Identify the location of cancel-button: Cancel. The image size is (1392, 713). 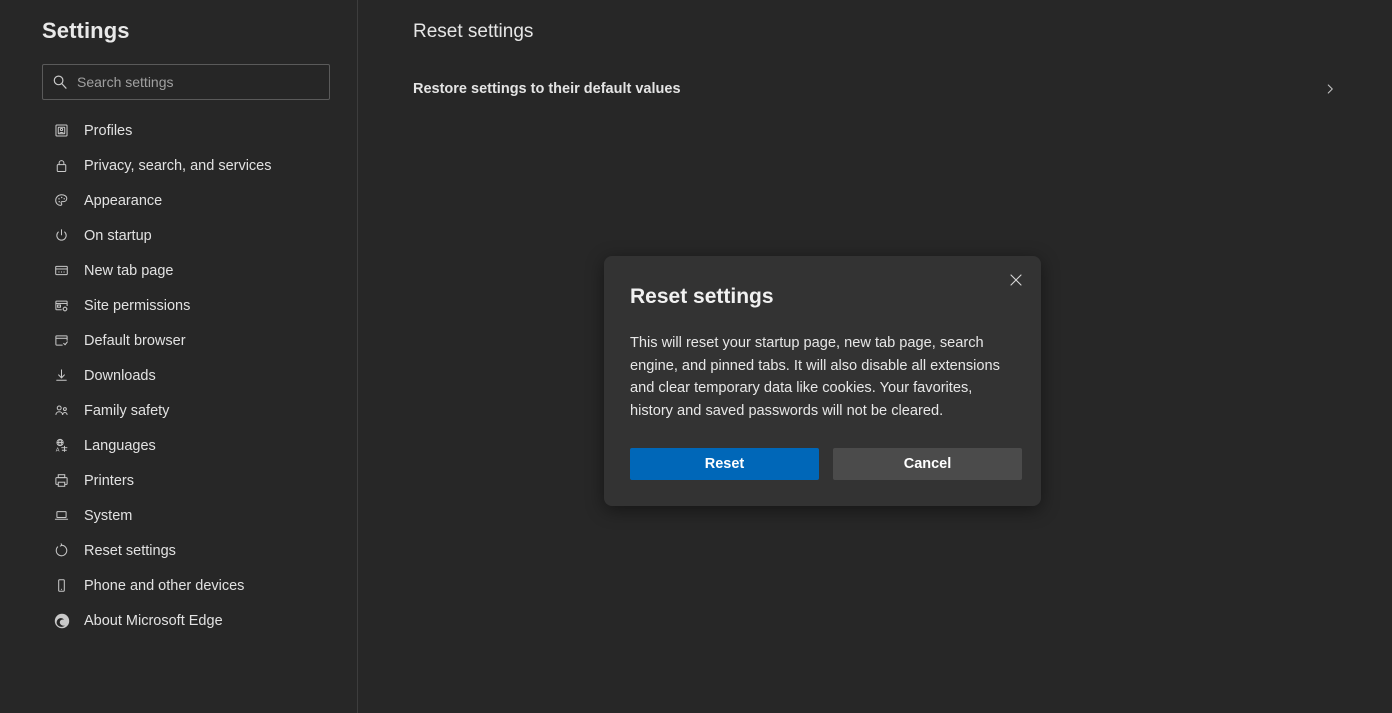
(927, 464).